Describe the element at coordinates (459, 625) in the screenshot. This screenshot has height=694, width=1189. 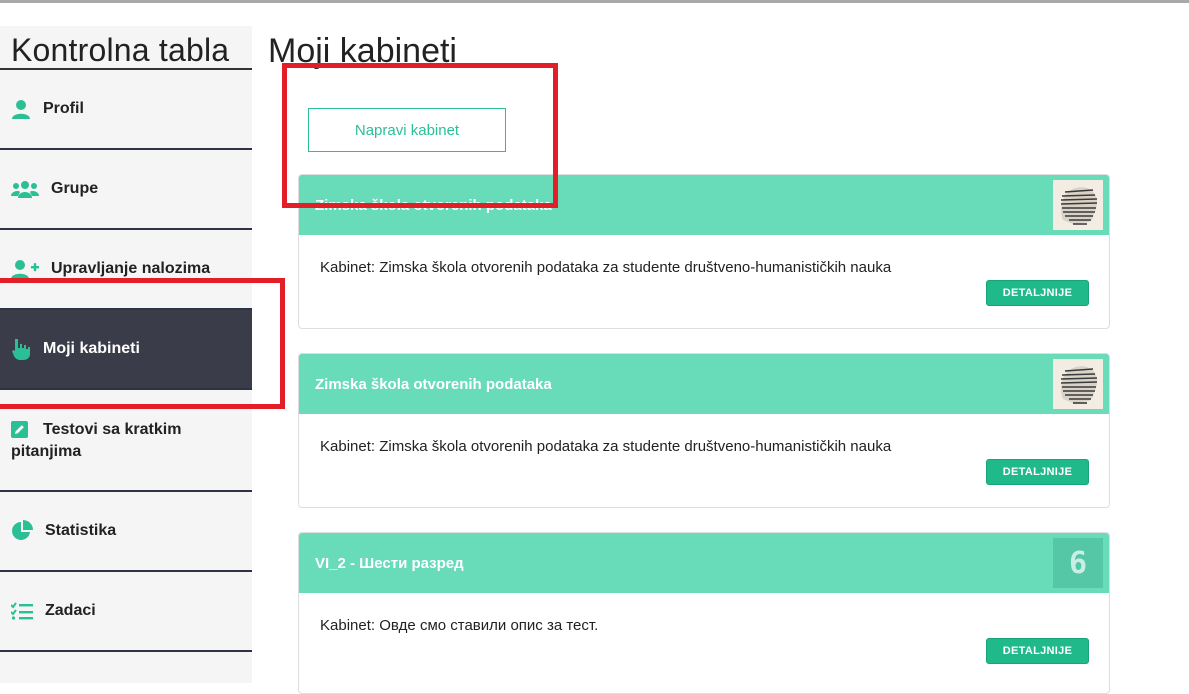
I see `card-description: Kabinet: Овде смо ставили опис за тест.` at that location.